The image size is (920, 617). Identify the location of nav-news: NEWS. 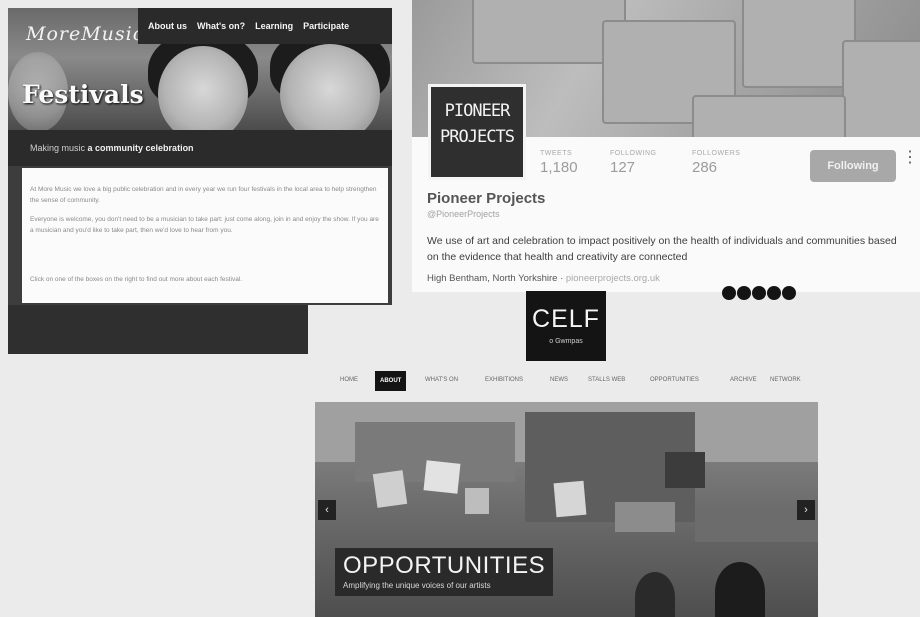
(559, 380).